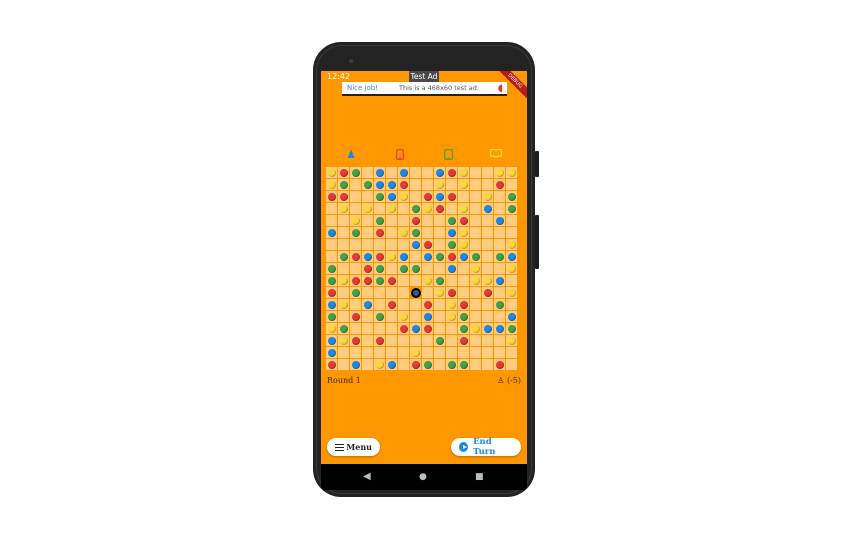 The image size is (850, 540). I want to click on menu-button: Menu, so click(353, 447).